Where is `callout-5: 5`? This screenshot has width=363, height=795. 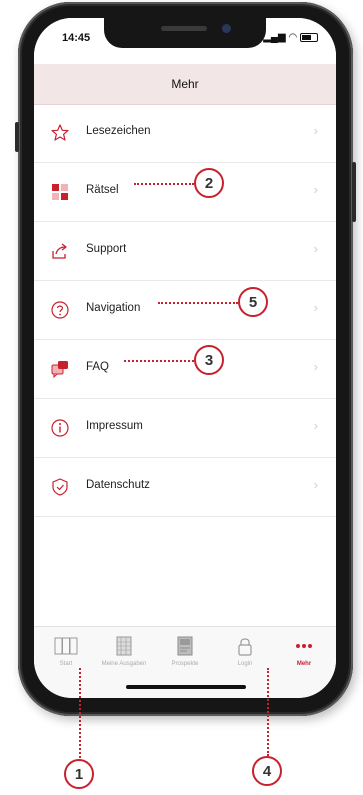 callout-5: 5 is located at coordinates (253, 302).